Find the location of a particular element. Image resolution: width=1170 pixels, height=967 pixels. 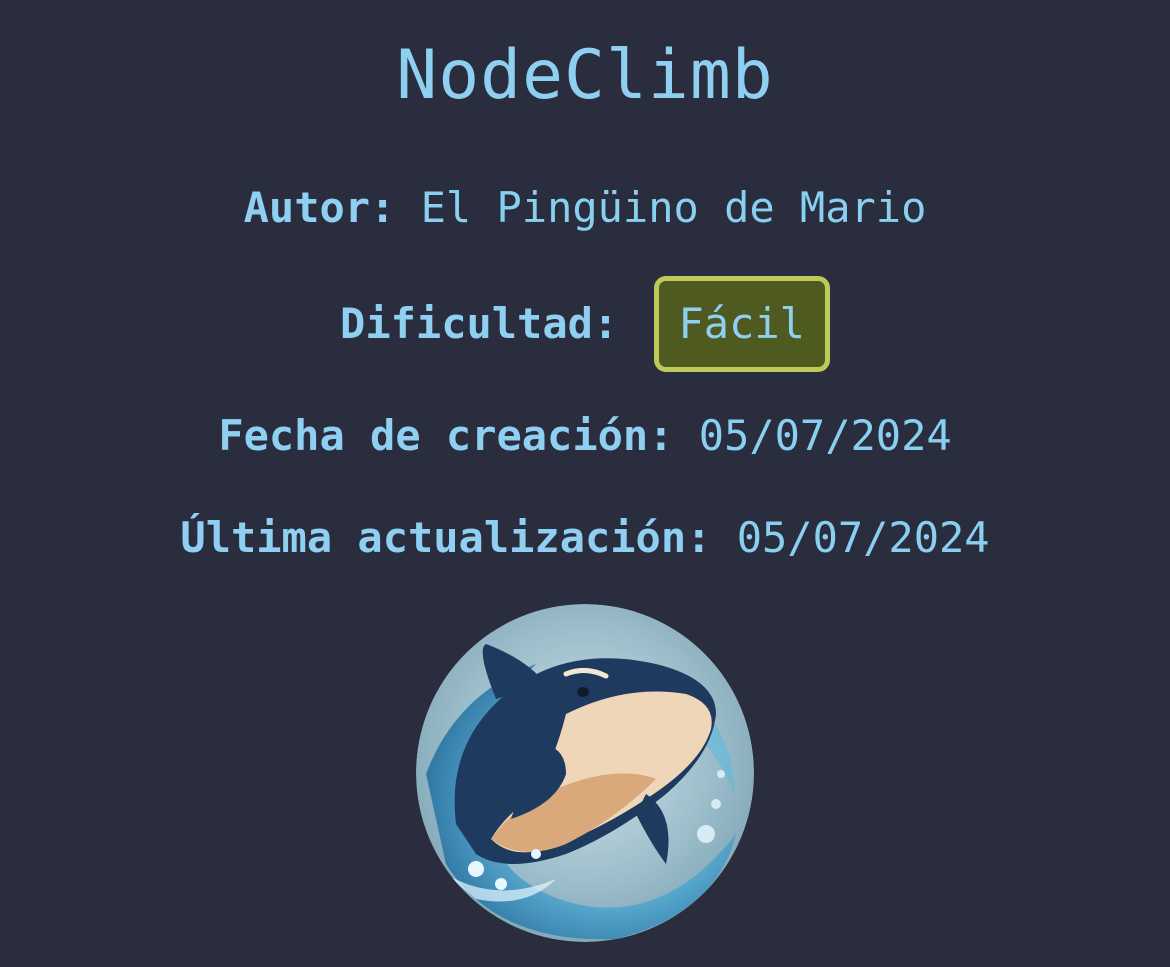

author-row: Autor: El Pingüino de Mario is located at coordinates (585, 208).